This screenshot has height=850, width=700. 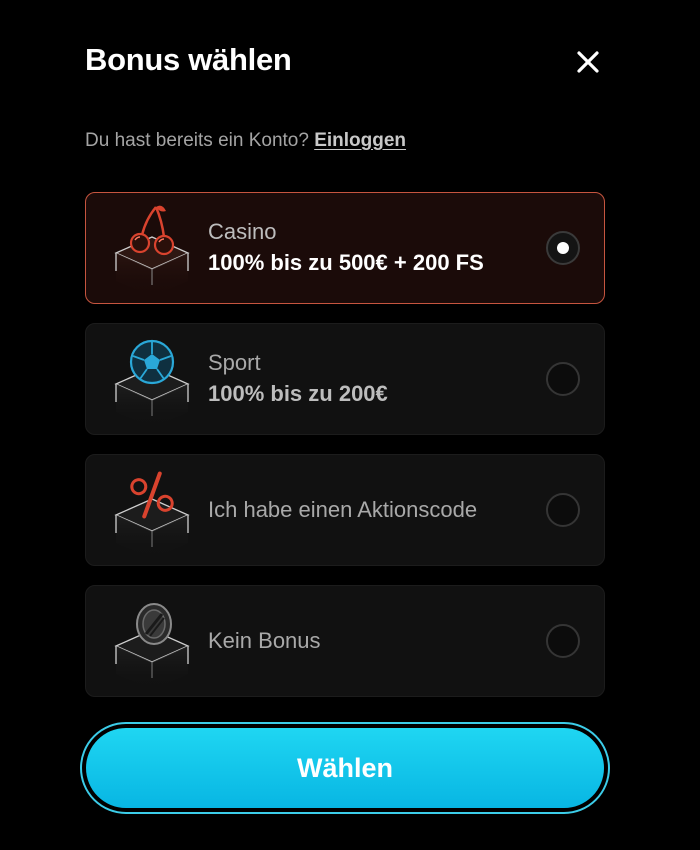 I want to click on option-text: Kein Bonus, so click(x=264, y=641).